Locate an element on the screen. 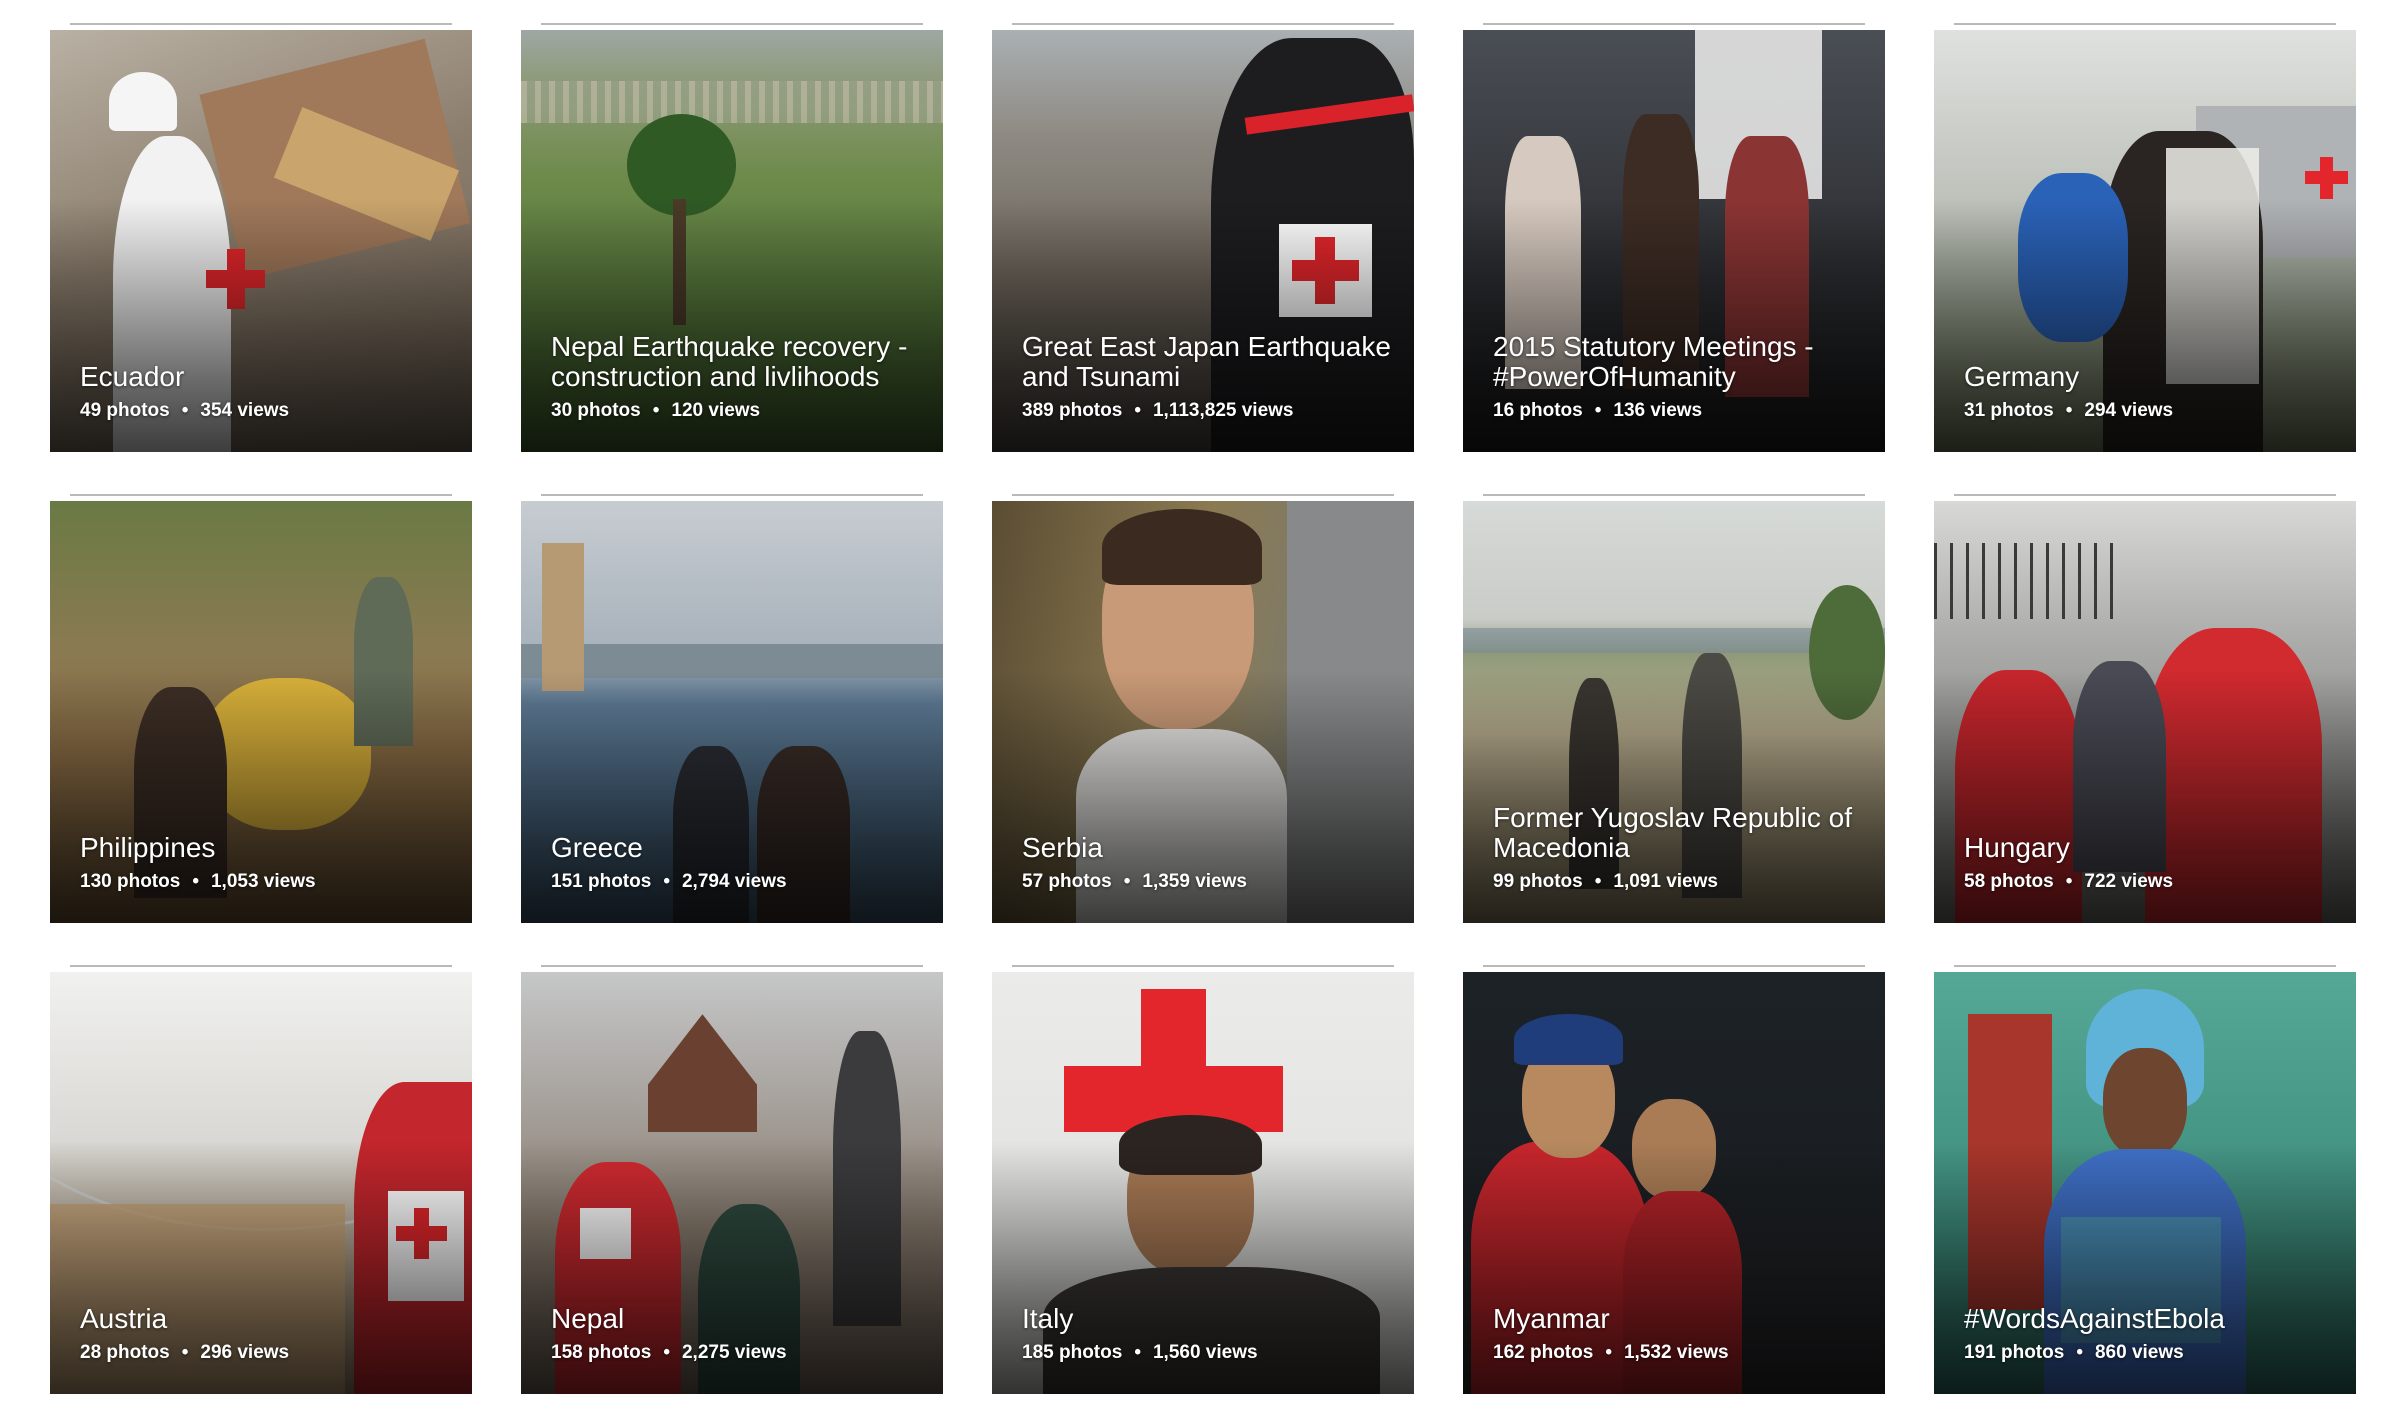 The height and width of the screenshot is (1420, 2400). album-card-8: Serbia 57 photos • 1,359 views is located at coordinates (1203, 708).